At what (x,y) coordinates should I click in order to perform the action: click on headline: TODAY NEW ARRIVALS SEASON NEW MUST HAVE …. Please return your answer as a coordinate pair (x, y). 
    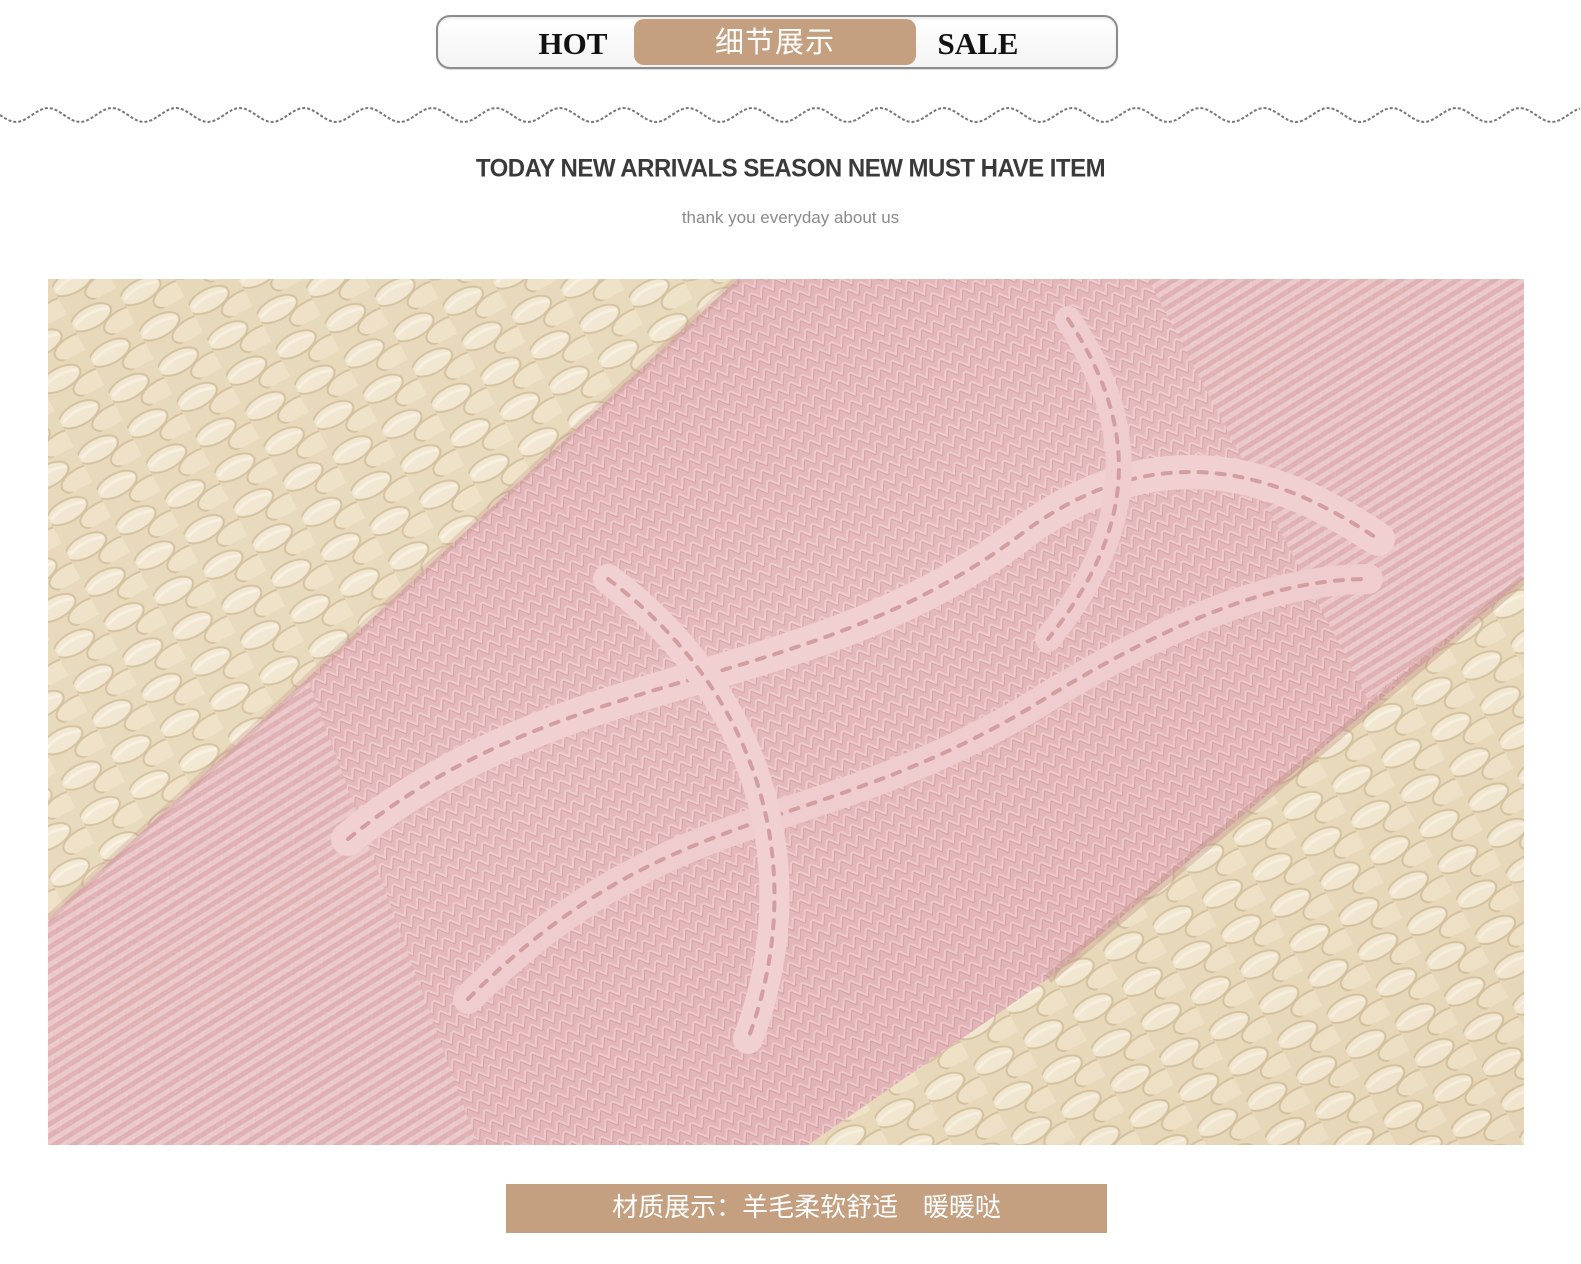
    Looking at the image, I should click on (790, 168).